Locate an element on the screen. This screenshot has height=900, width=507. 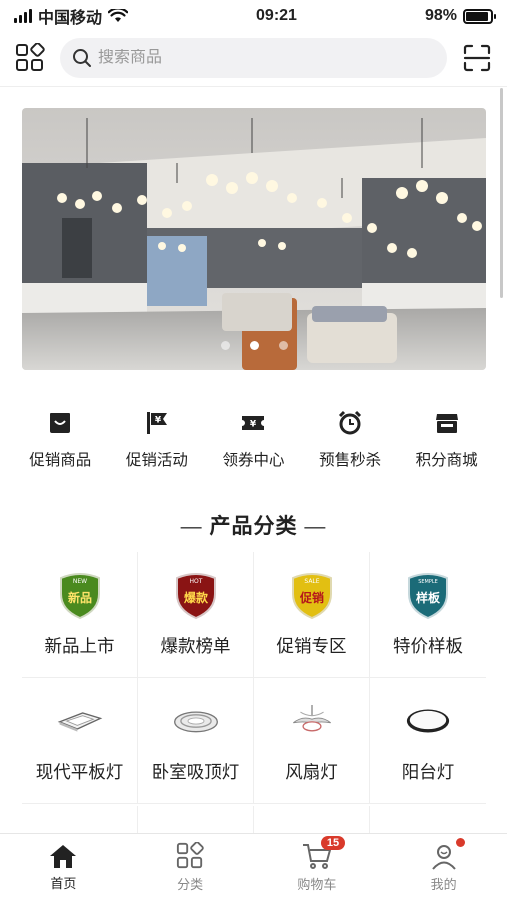
battery-percent: 98% is located at coordinates (440, 15).